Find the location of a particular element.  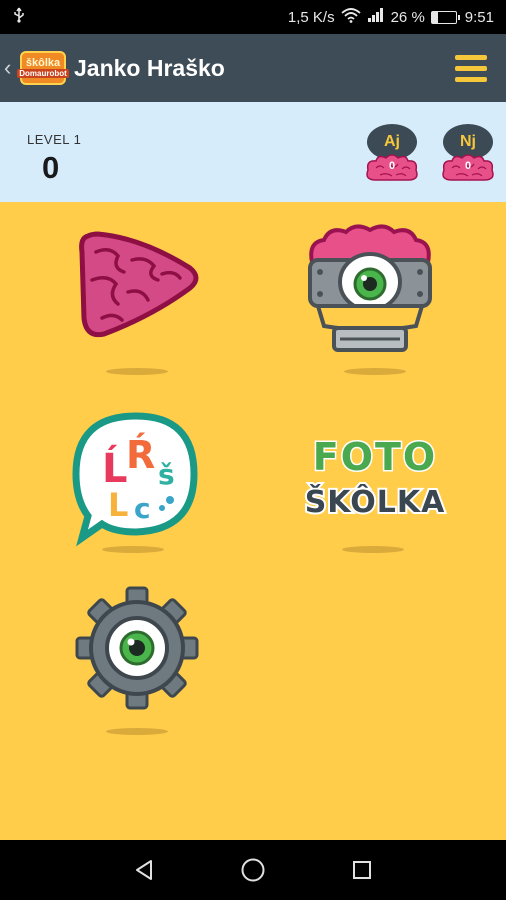

play-tile is located at coordinates (137, 302).